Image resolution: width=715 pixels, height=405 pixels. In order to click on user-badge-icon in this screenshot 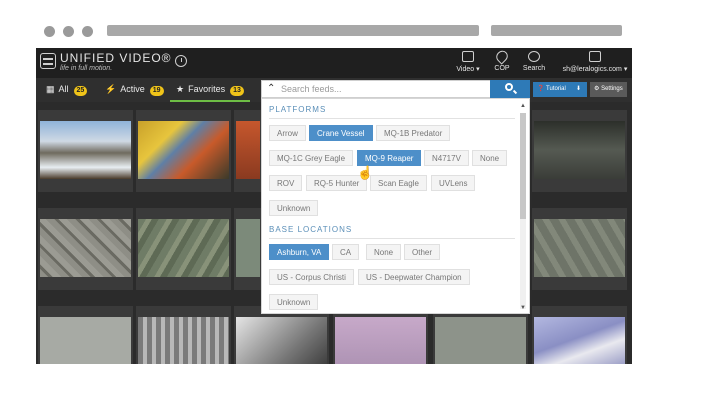, I will do `click(595, 56)`.